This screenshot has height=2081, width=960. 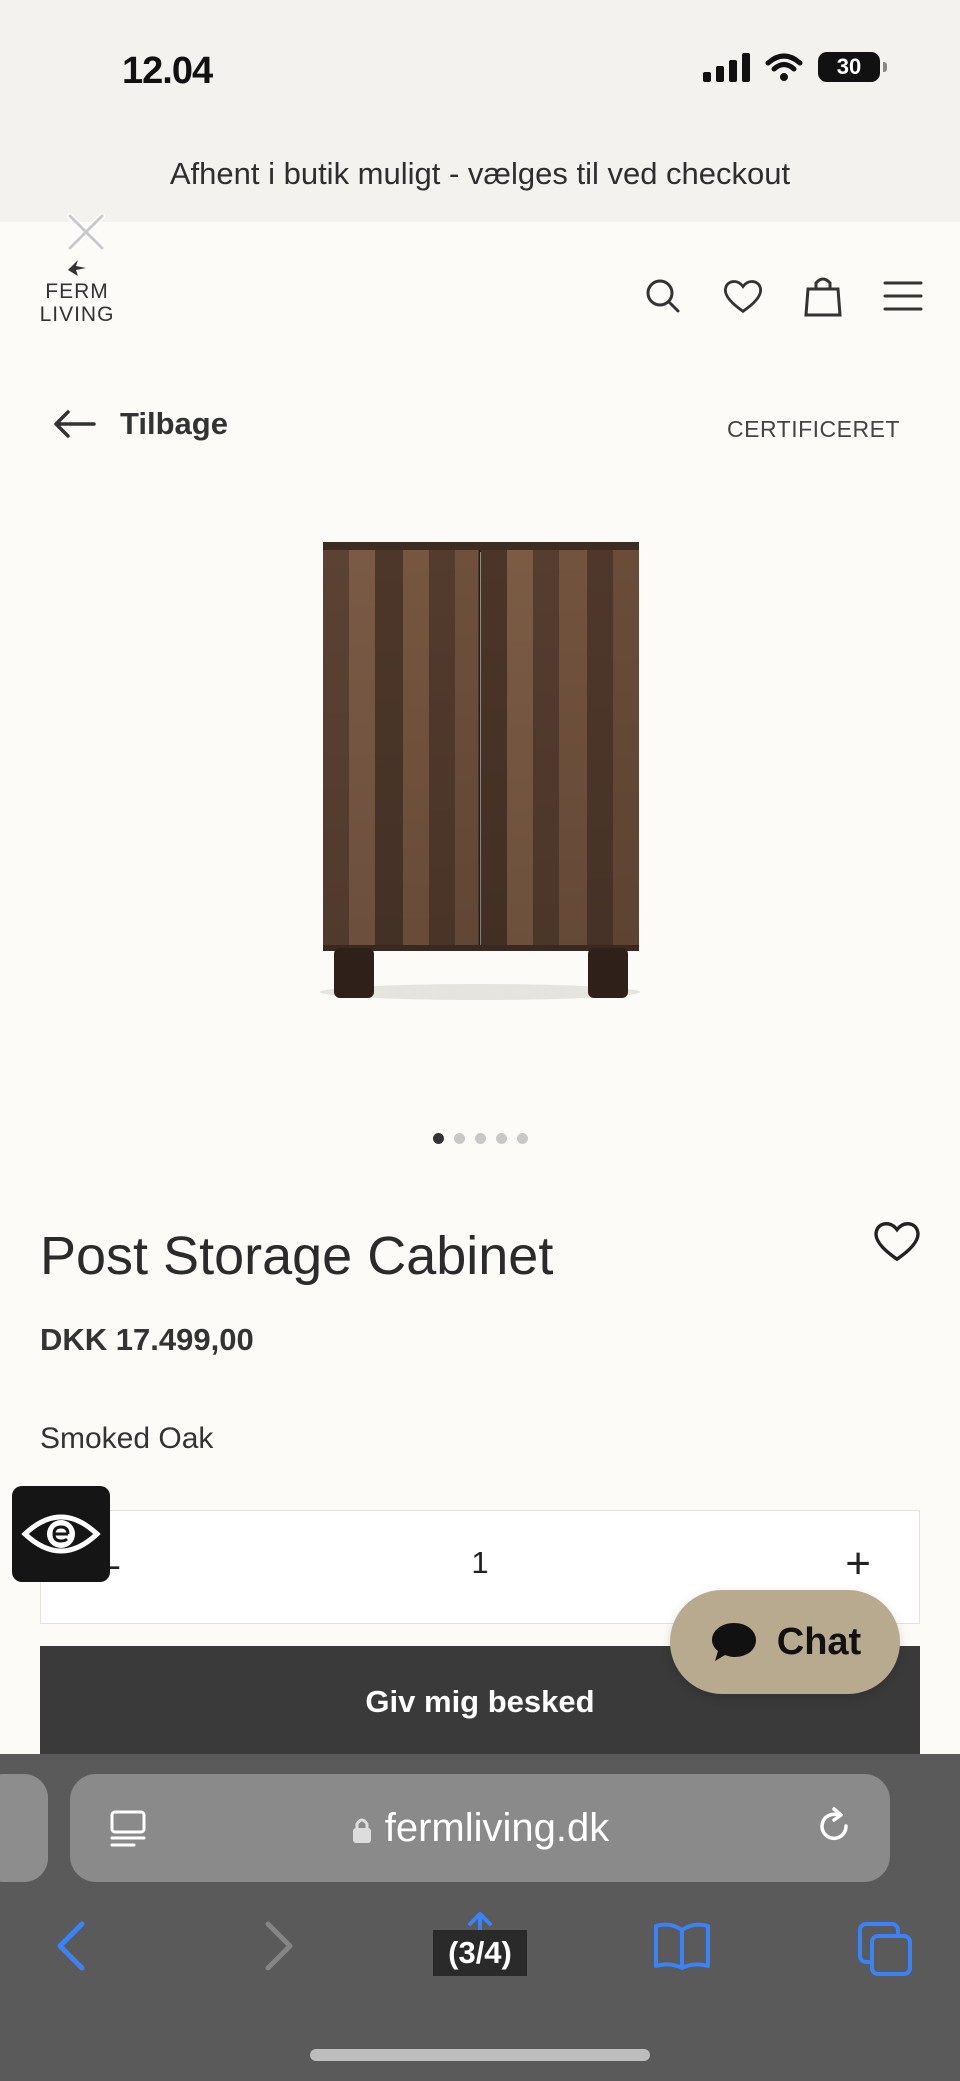 What do you see at coordinates (174, 423) in the screenshot?
I see `back-label: Tilbage` at bounding box center [174, 423].